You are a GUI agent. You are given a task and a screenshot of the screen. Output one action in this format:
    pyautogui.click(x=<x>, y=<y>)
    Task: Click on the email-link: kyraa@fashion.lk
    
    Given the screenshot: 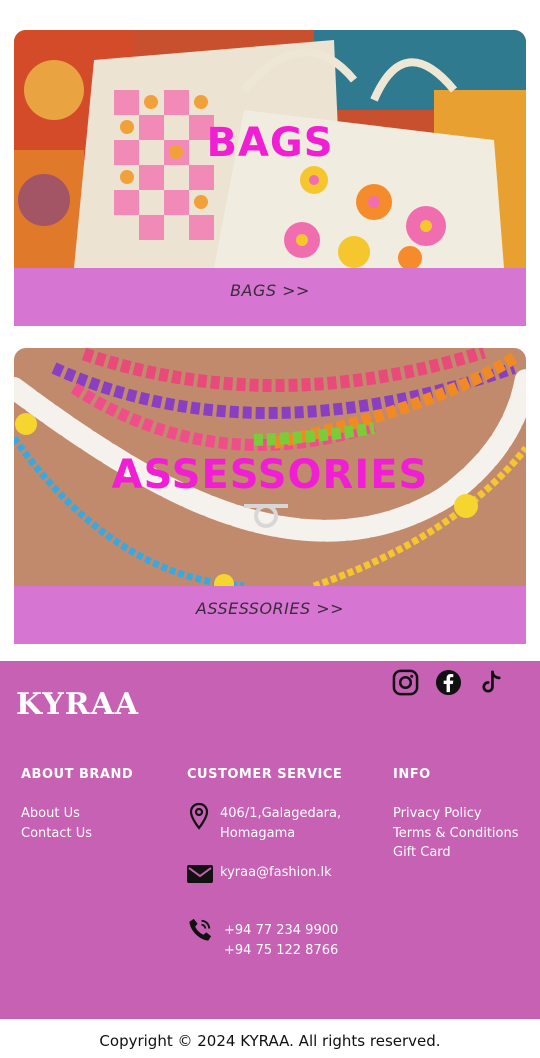 What is the action you would take?
    pyautogui.click(x=276, y=872)
    